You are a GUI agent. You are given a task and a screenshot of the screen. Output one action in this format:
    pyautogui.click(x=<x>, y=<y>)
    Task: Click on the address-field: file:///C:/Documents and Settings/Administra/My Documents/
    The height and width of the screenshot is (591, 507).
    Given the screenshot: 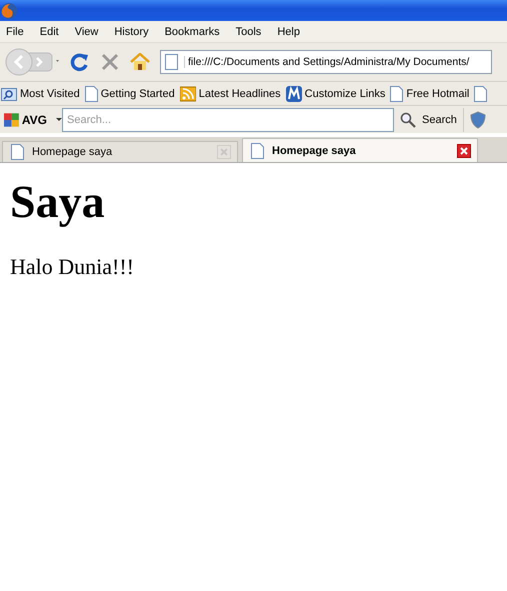 What is the action you would take?
    pyautogui.click(x=326, y=62)
    